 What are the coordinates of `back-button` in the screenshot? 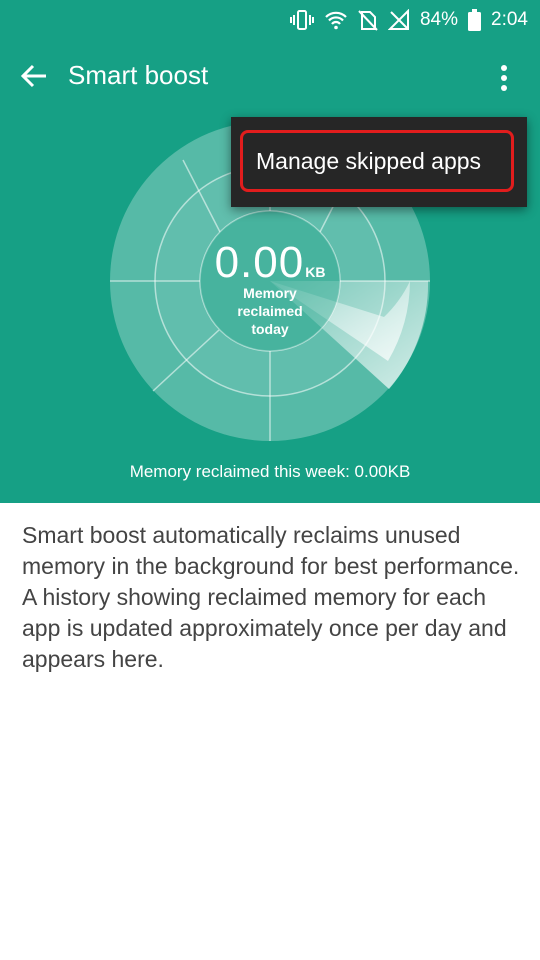 It's located at (34, 76).